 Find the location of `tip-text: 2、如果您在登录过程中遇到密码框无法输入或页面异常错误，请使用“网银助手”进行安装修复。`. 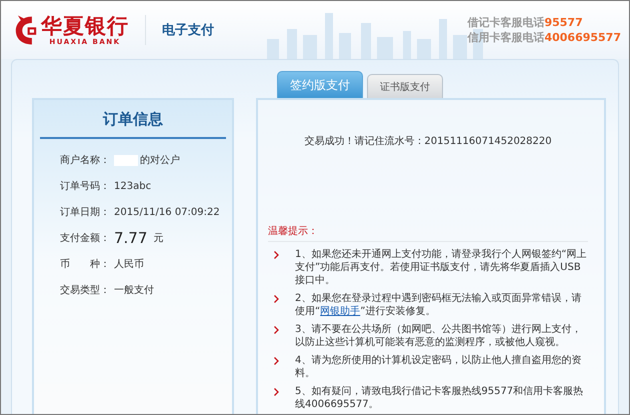

tip-text: 2、如果您在登录过程中遇到密码框无法输入或页面异常错误，请使用“网银助手”进行安装修复。 is located at coordinates (438, 305).